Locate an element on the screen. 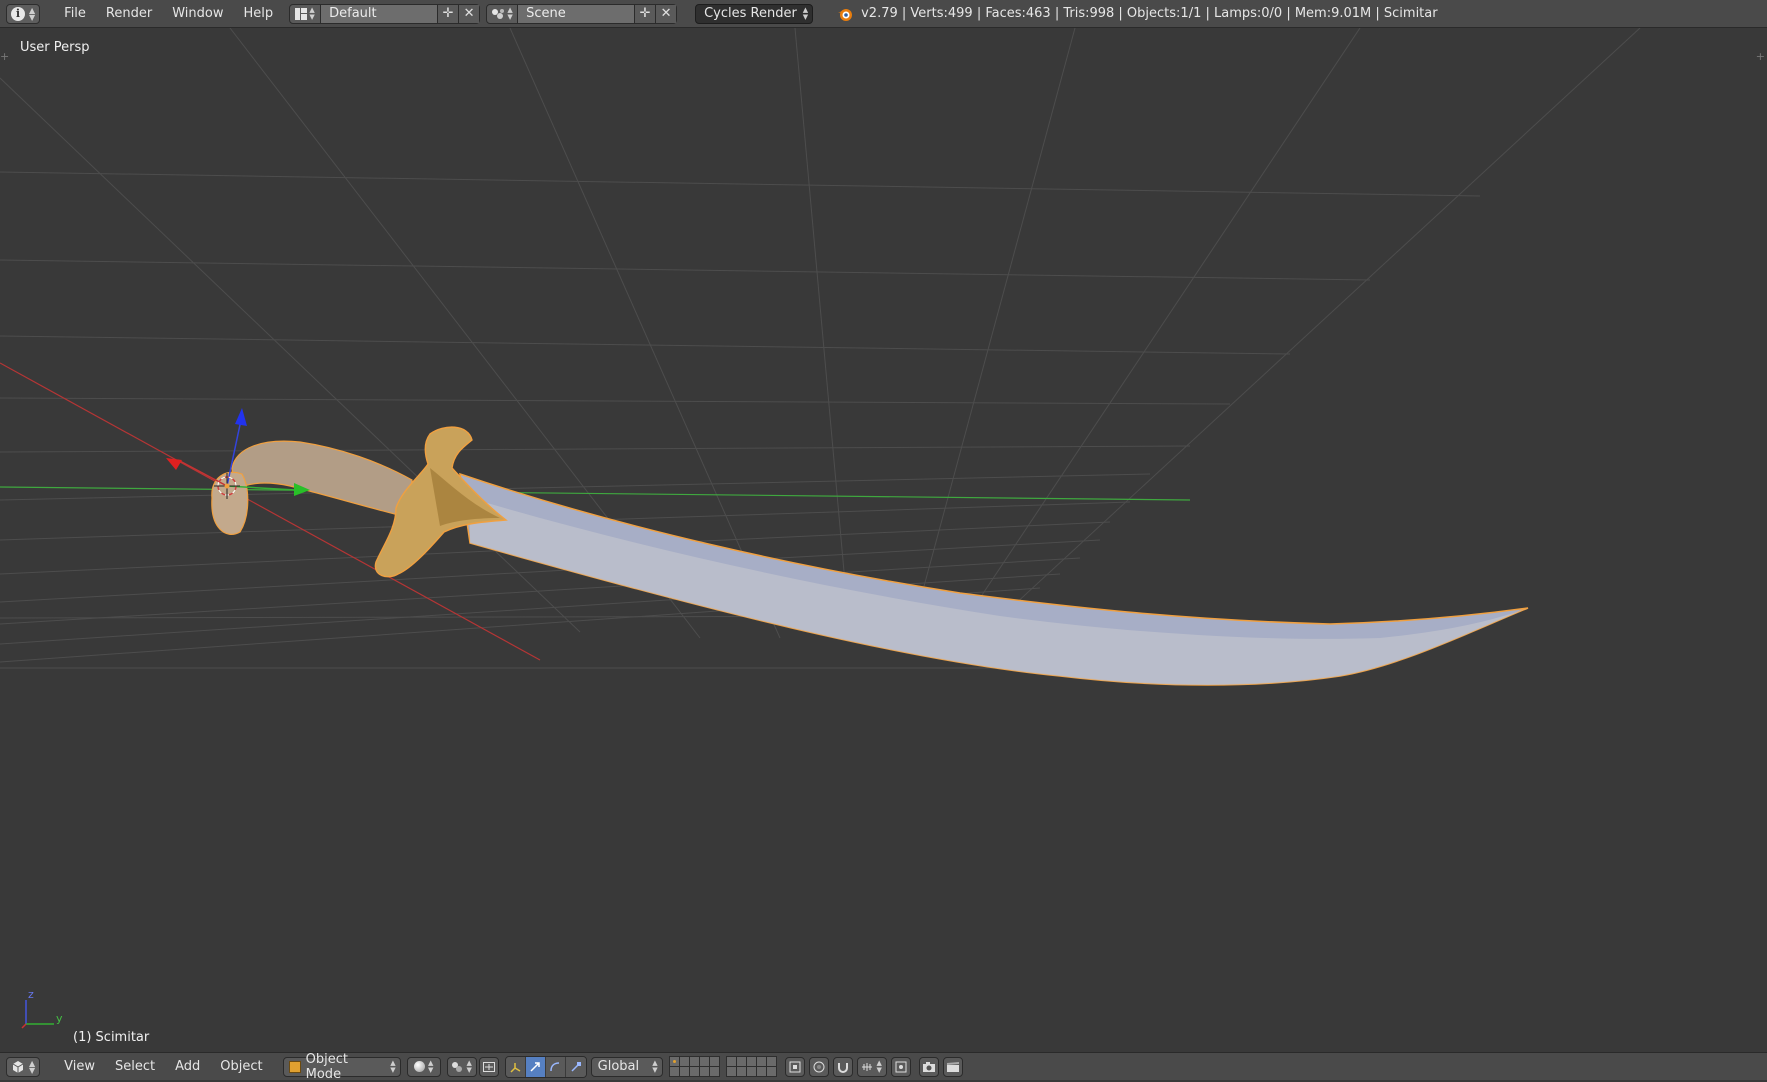  x-axis-handle is located at coordinates (174, 464).